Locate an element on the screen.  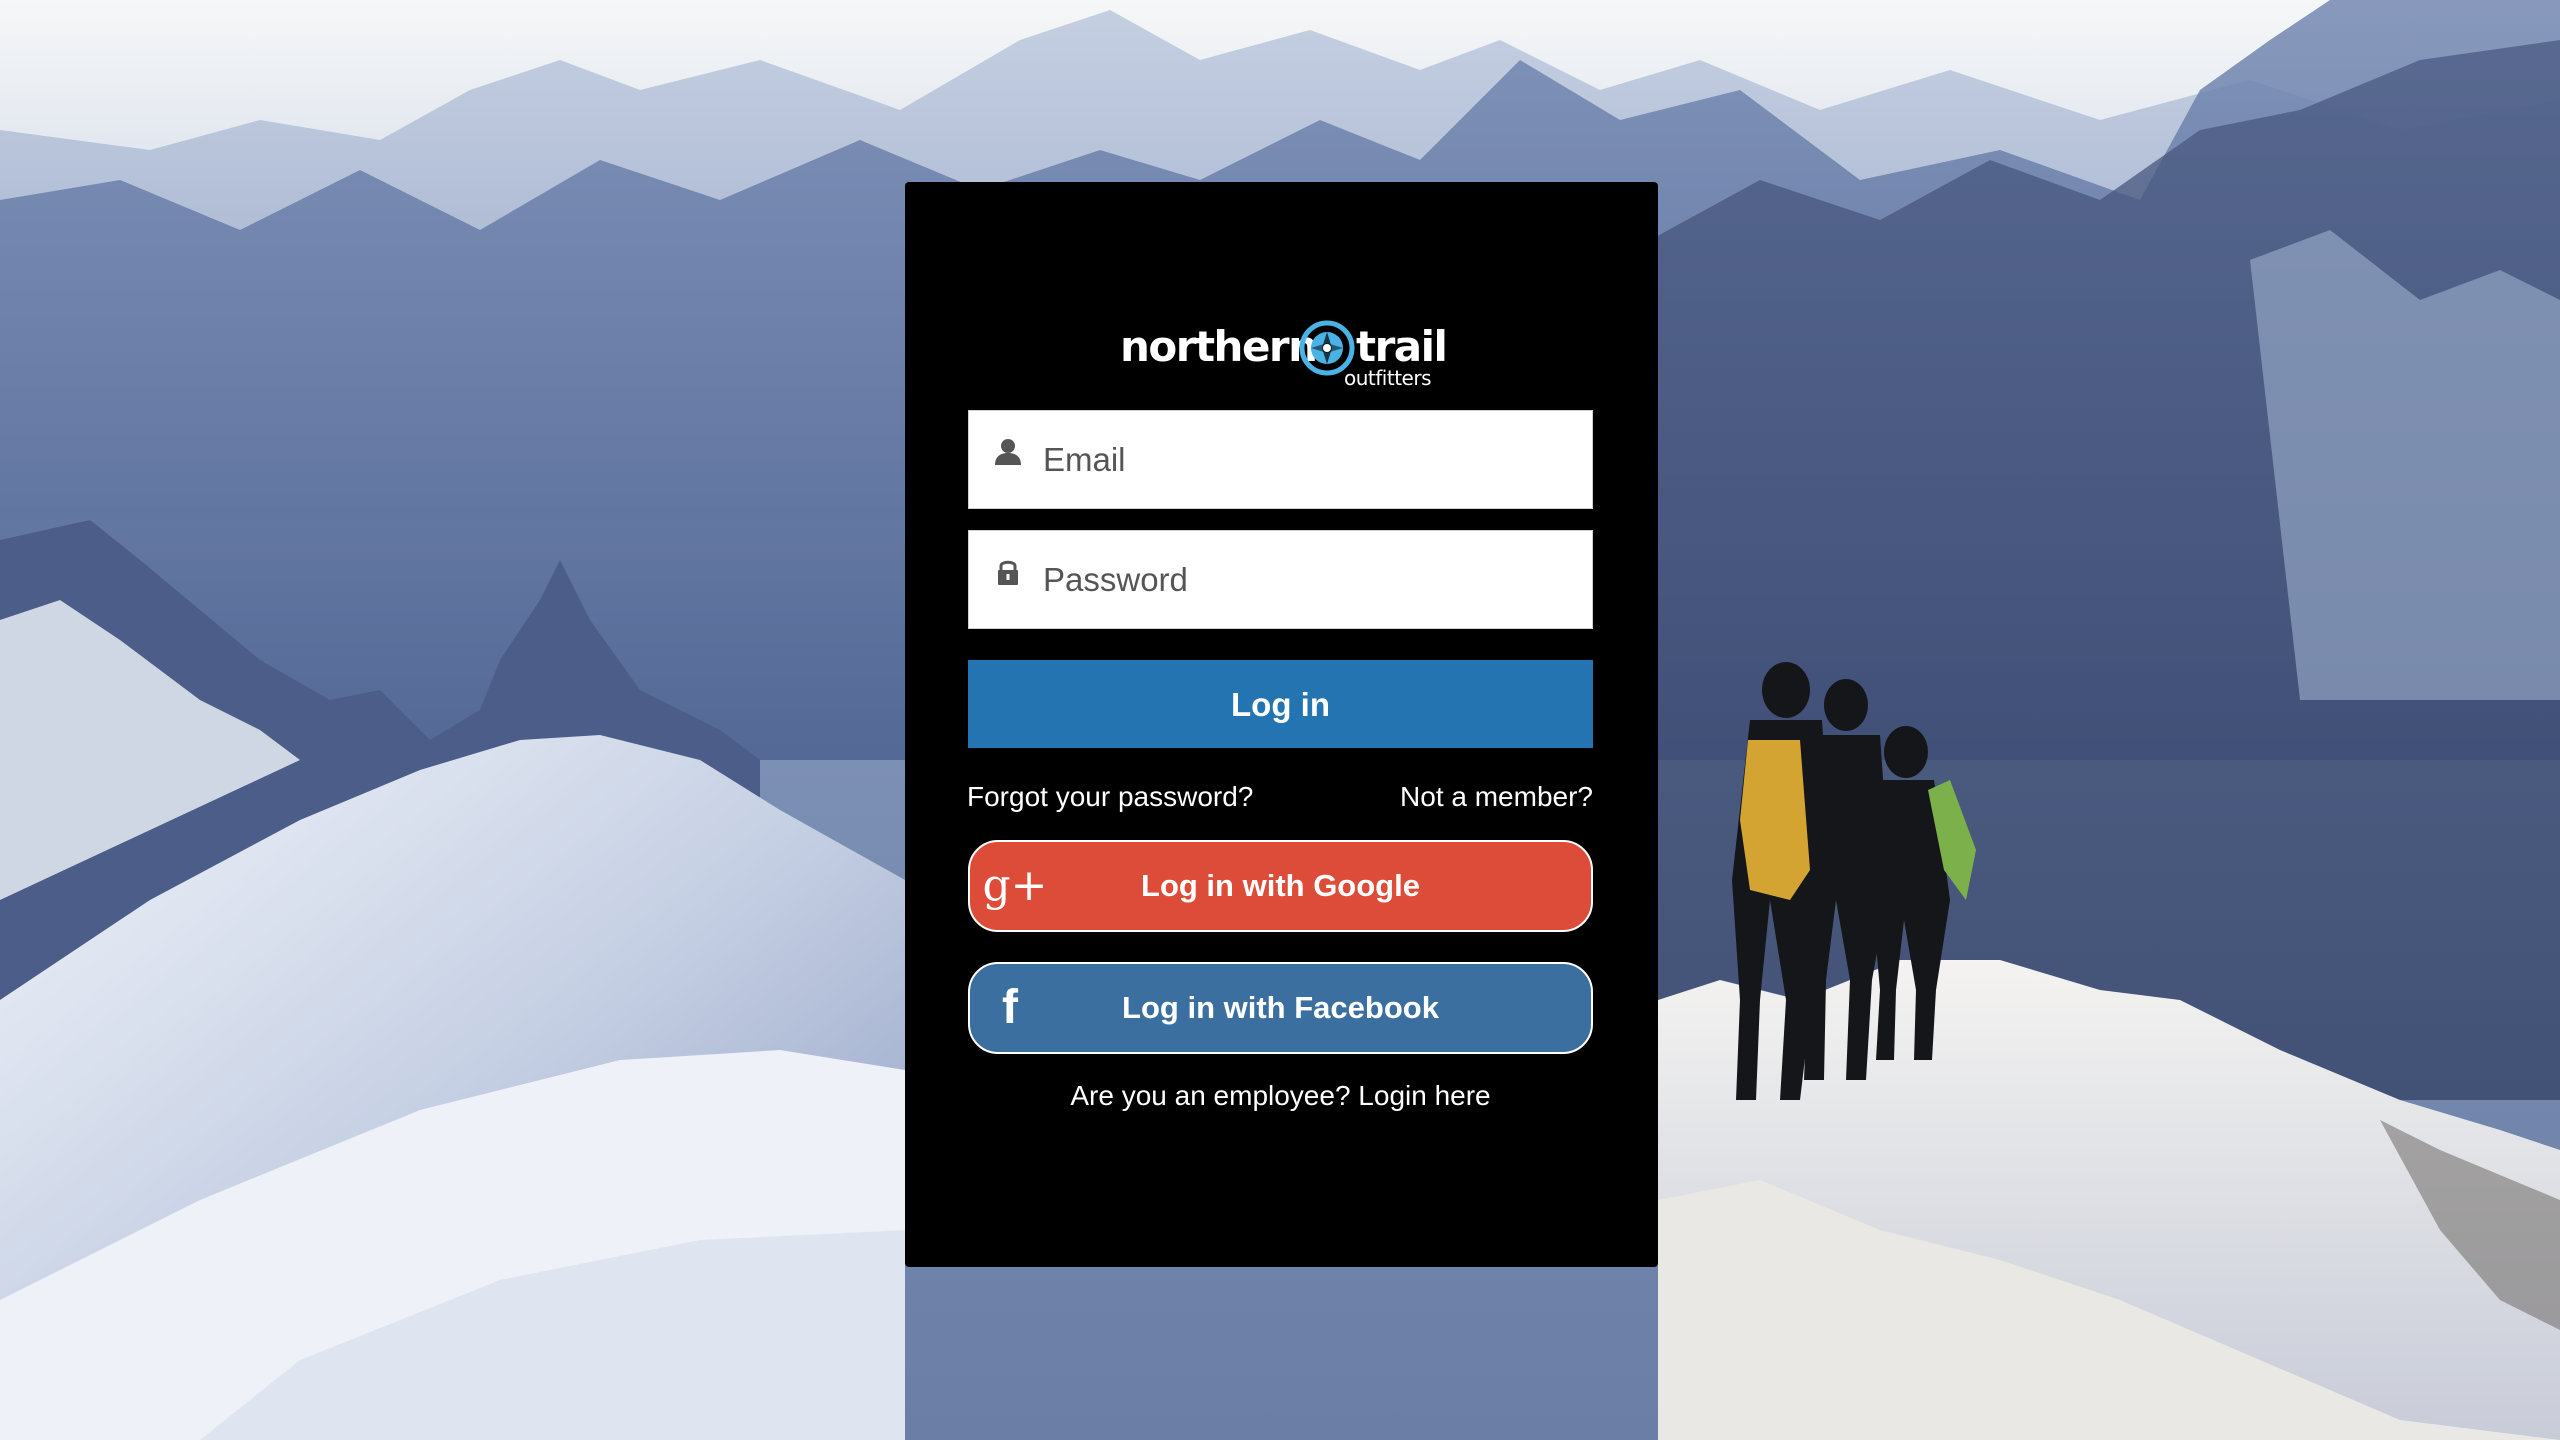
not-a-member-link: Not a member? is located at coordinates (1496, 797).